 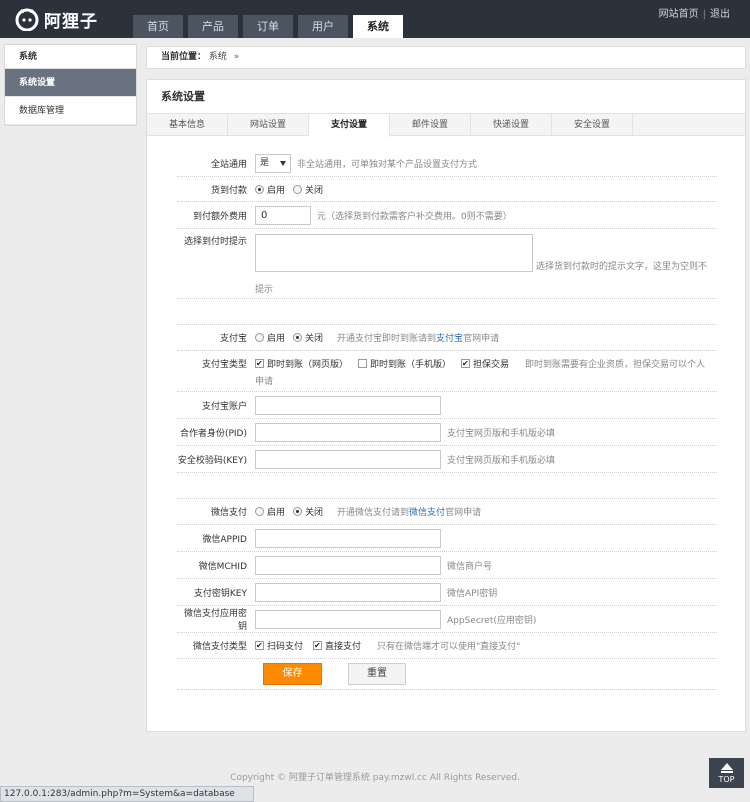 I want to click on wx-key-input, so click(x=348, y=592).